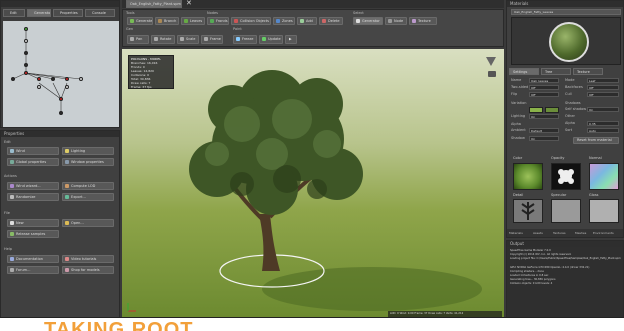 This screenshot has width=624, height=331. What do you see at coordinates (167, 21) in the screenshot?
I see `branch-button: Branch` at bounding box center [167, 21].